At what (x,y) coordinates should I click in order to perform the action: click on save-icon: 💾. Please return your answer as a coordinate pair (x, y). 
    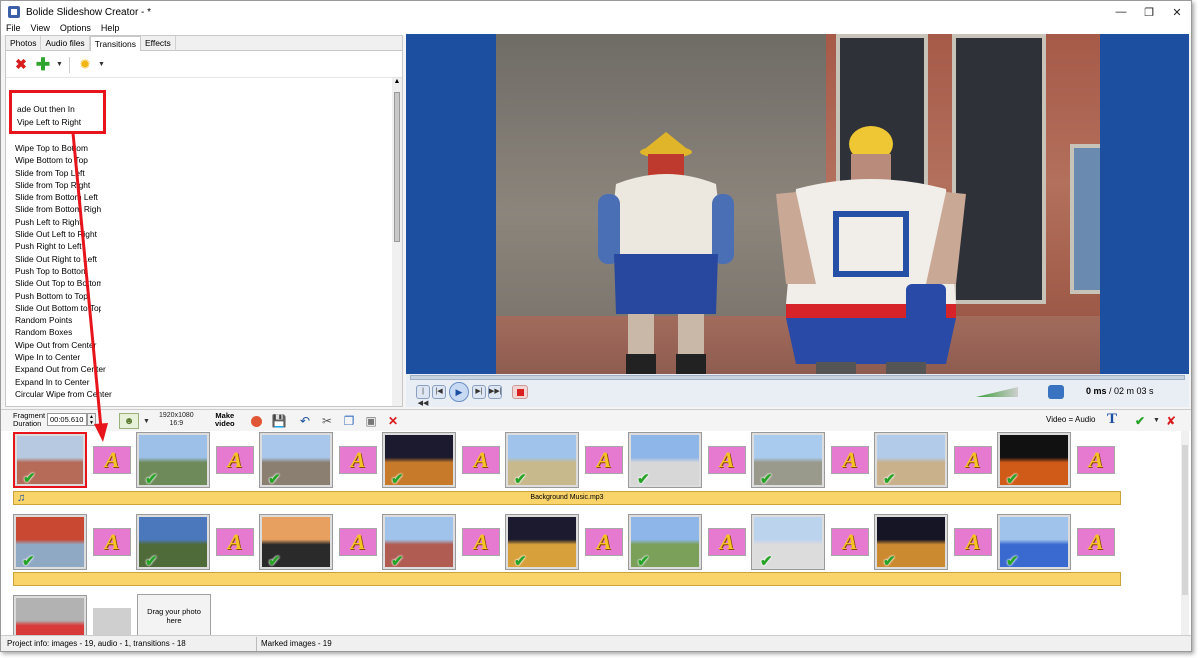
    Looking at the image, I should click on (279, 421).